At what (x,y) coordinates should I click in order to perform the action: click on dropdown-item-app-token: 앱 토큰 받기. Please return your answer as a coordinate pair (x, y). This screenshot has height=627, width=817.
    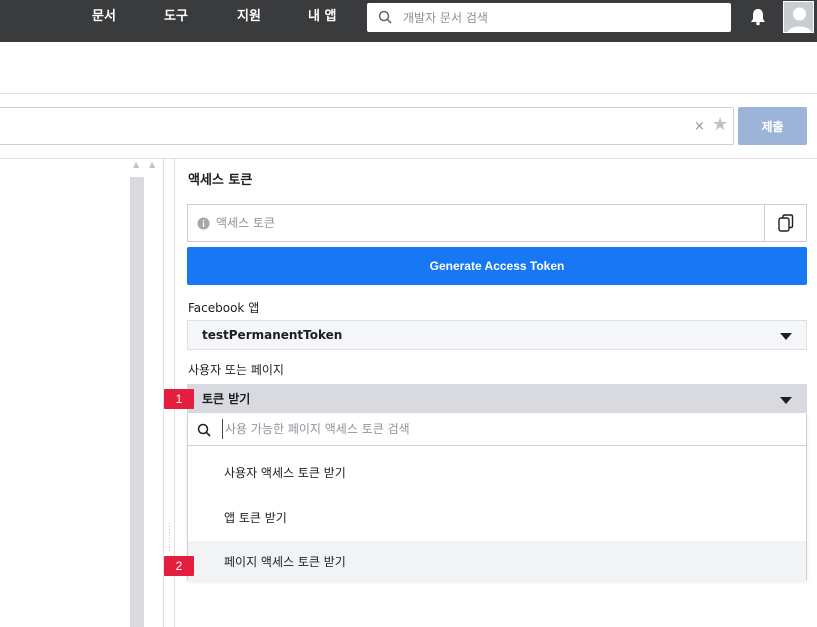
    Looking at the image, I should click on (497, 518).